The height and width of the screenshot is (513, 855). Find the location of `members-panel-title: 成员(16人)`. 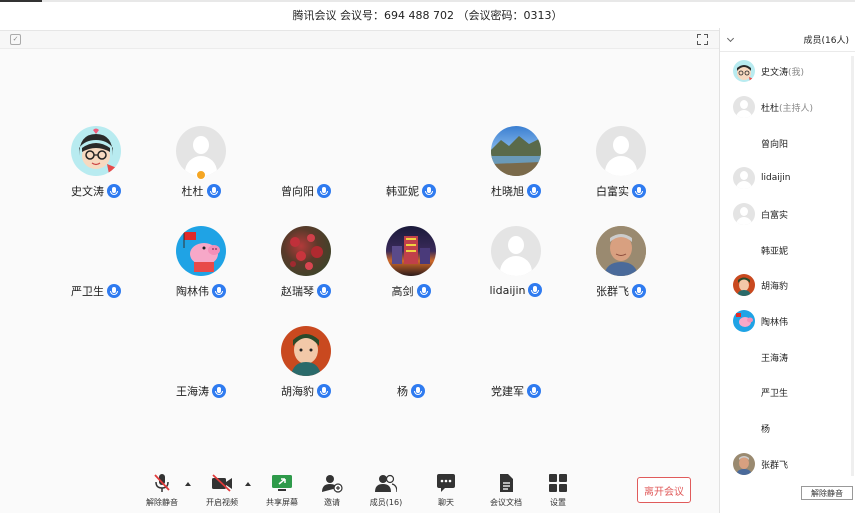

members-panel-title: 成员(16人) is located at coordinates (826, 41).